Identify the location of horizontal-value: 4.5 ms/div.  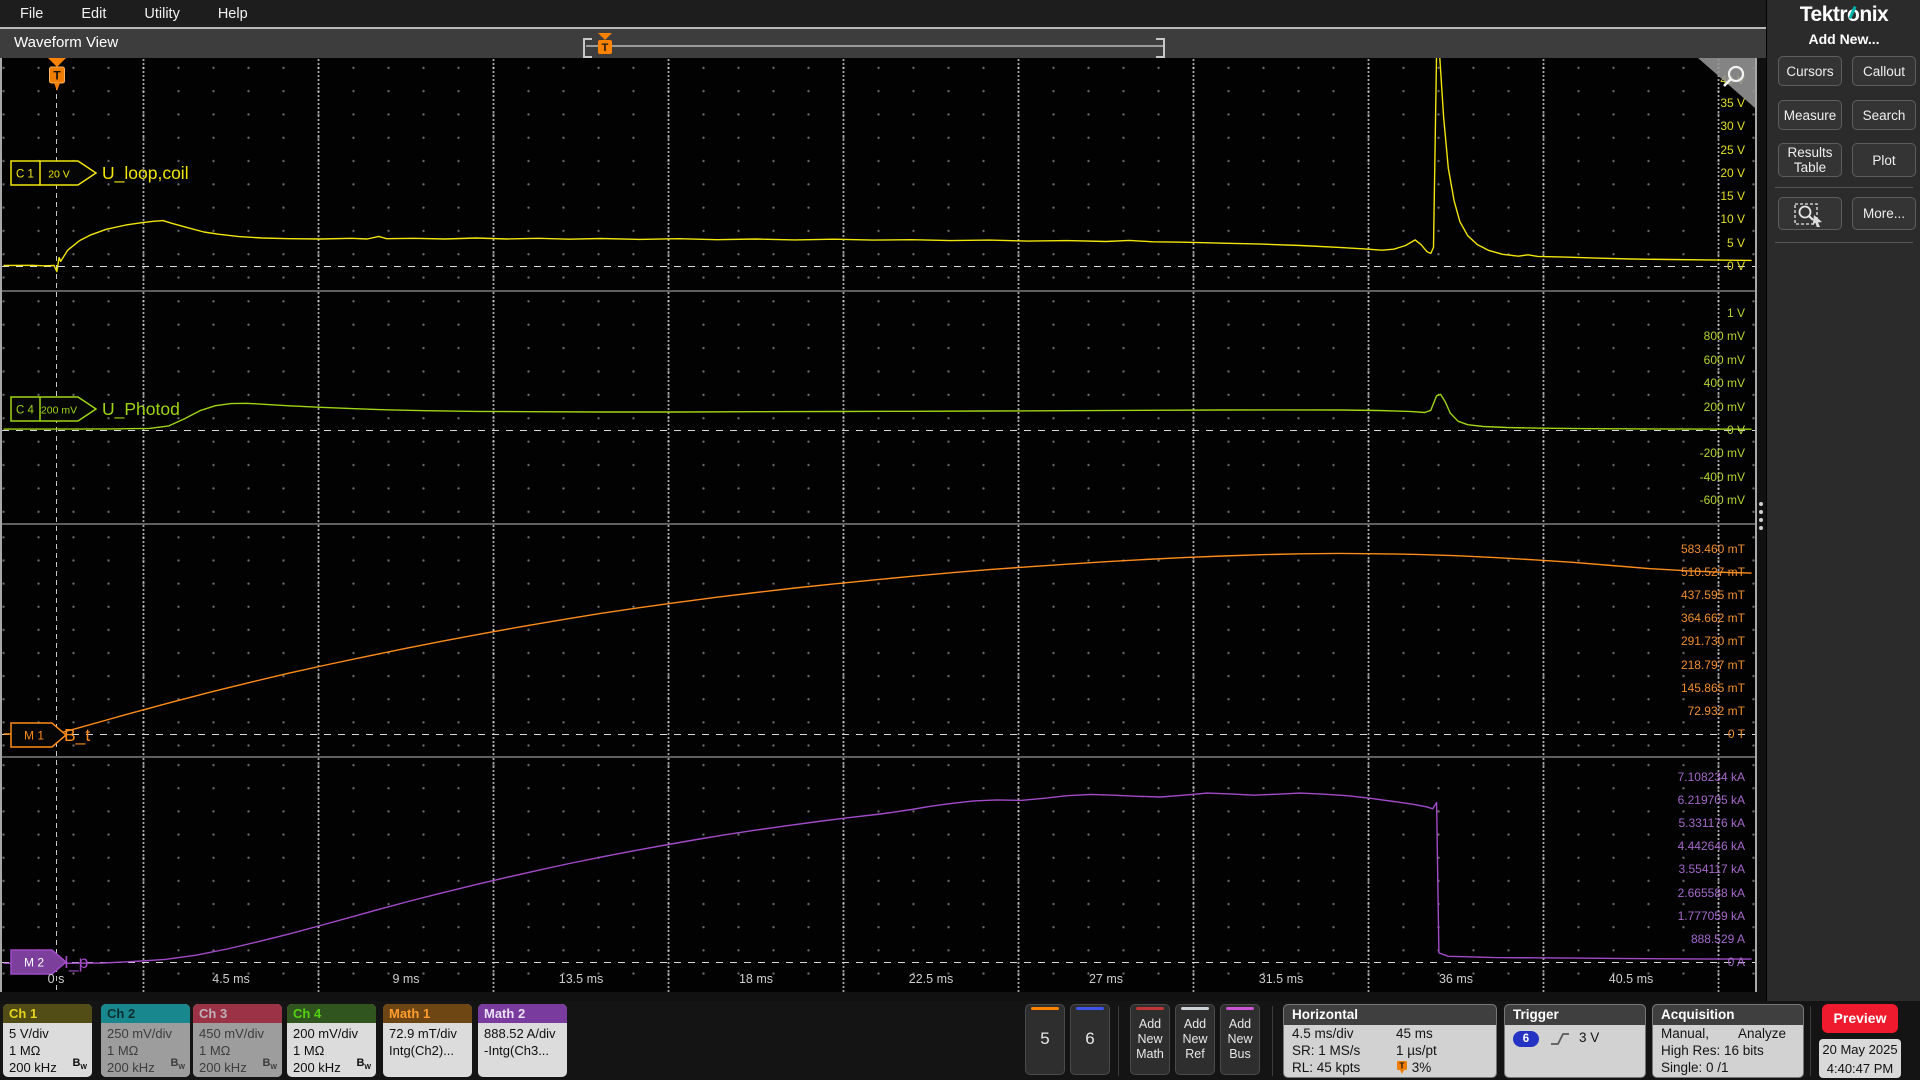
(1323, 1033).